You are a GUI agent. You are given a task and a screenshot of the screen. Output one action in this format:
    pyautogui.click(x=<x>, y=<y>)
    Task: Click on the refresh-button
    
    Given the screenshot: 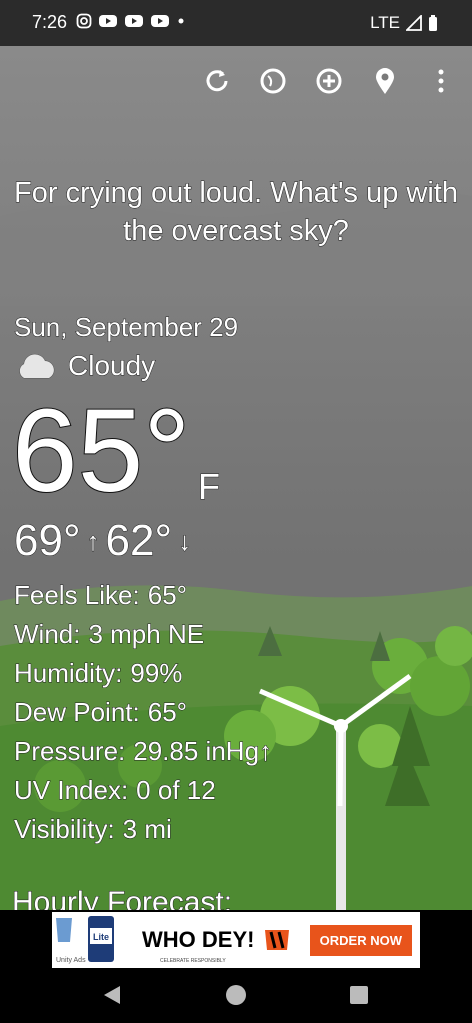 What is the action you would take?
    pyautogui.click(x=217, y=81)
    